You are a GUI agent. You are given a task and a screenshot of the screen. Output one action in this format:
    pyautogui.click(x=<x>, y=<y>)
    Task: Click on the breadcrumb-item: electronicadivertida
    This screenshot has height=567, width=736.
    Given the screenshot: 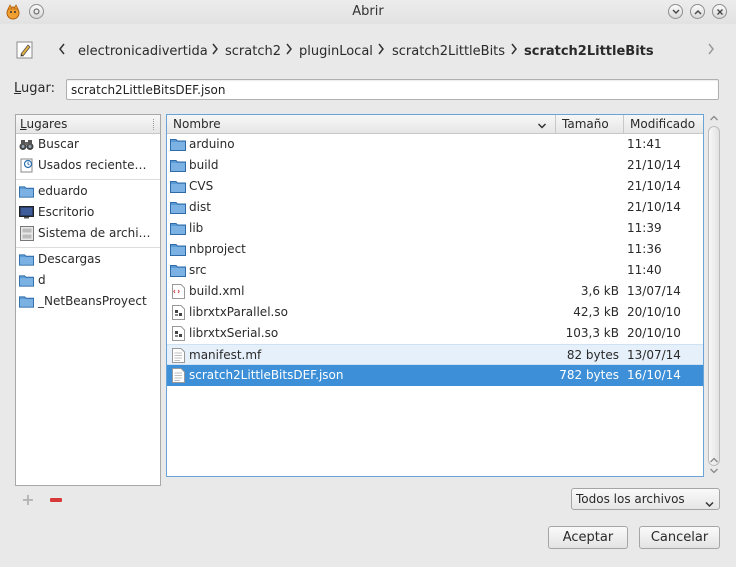 What is the action you would take?
    pyautogui.click(x=143, y=52)
    